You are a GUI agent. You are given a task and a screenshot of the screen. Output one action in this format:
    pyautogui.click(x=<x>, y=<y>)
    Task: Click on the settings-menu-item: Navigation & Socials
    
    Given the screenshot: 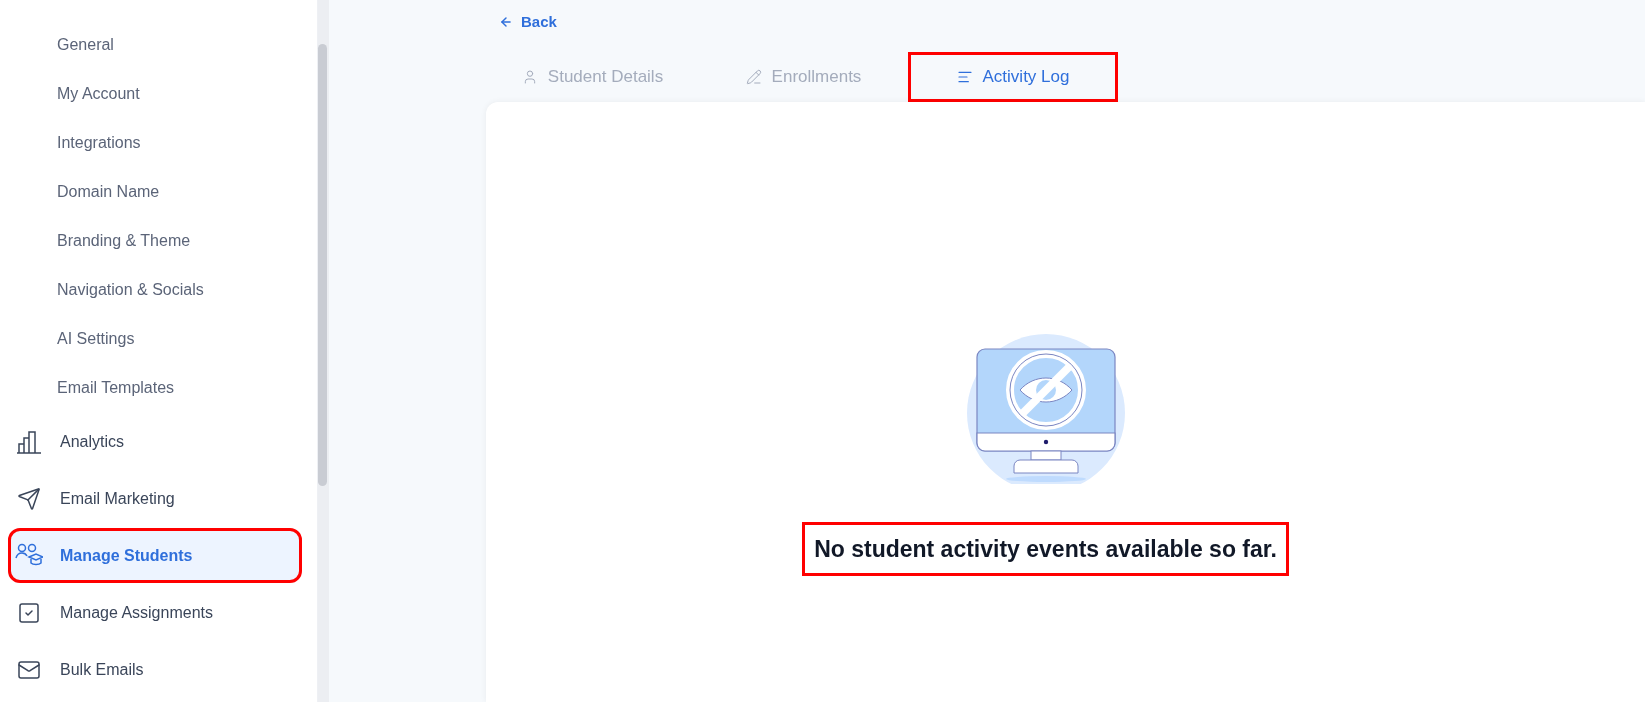 What is the action you would take?
    pyautogui.click(x=157, y=289)
    